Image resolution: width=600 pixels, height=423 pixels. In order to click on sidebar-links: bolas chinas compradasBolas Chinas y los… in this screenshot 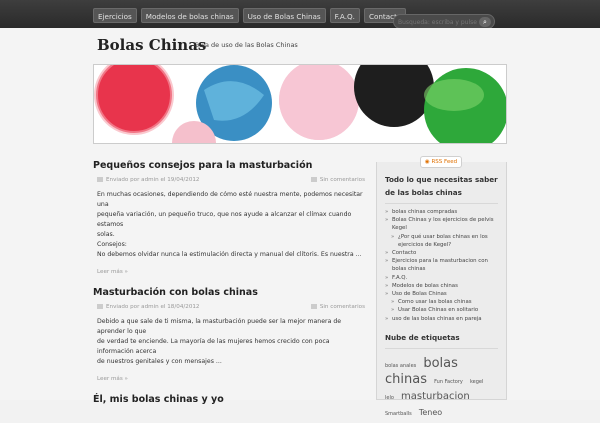, I will do `click(441, 265)`.